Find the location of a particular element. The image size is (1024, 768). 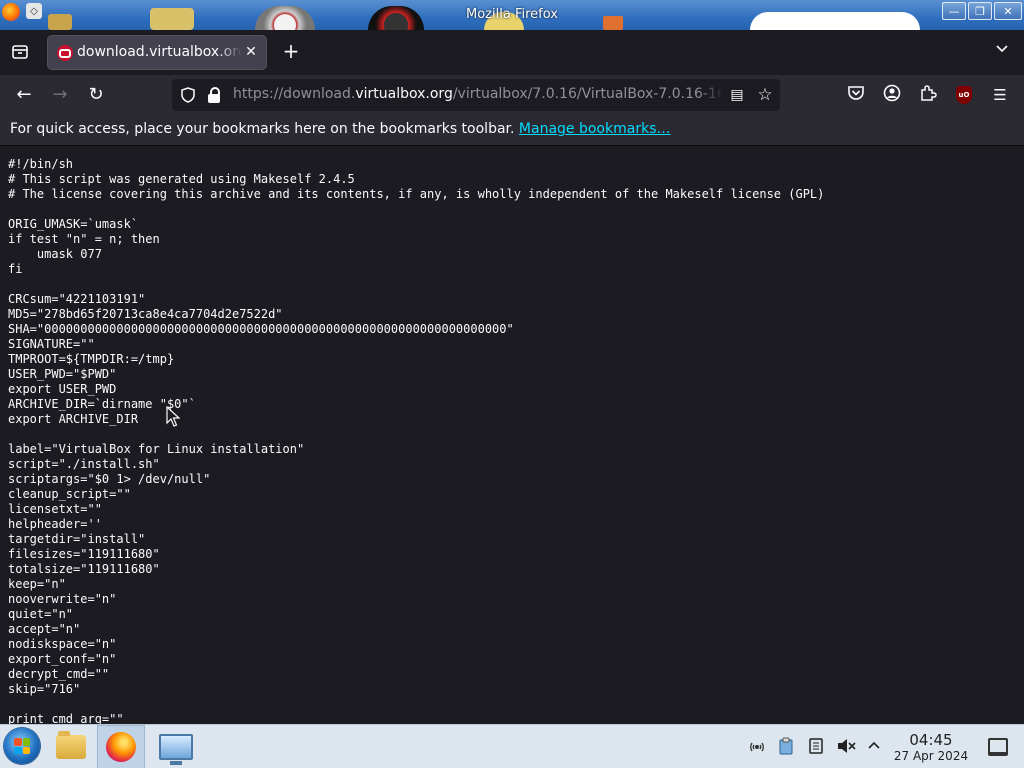

url-domain: virtualbox.org is located at coordinates (404, 94).